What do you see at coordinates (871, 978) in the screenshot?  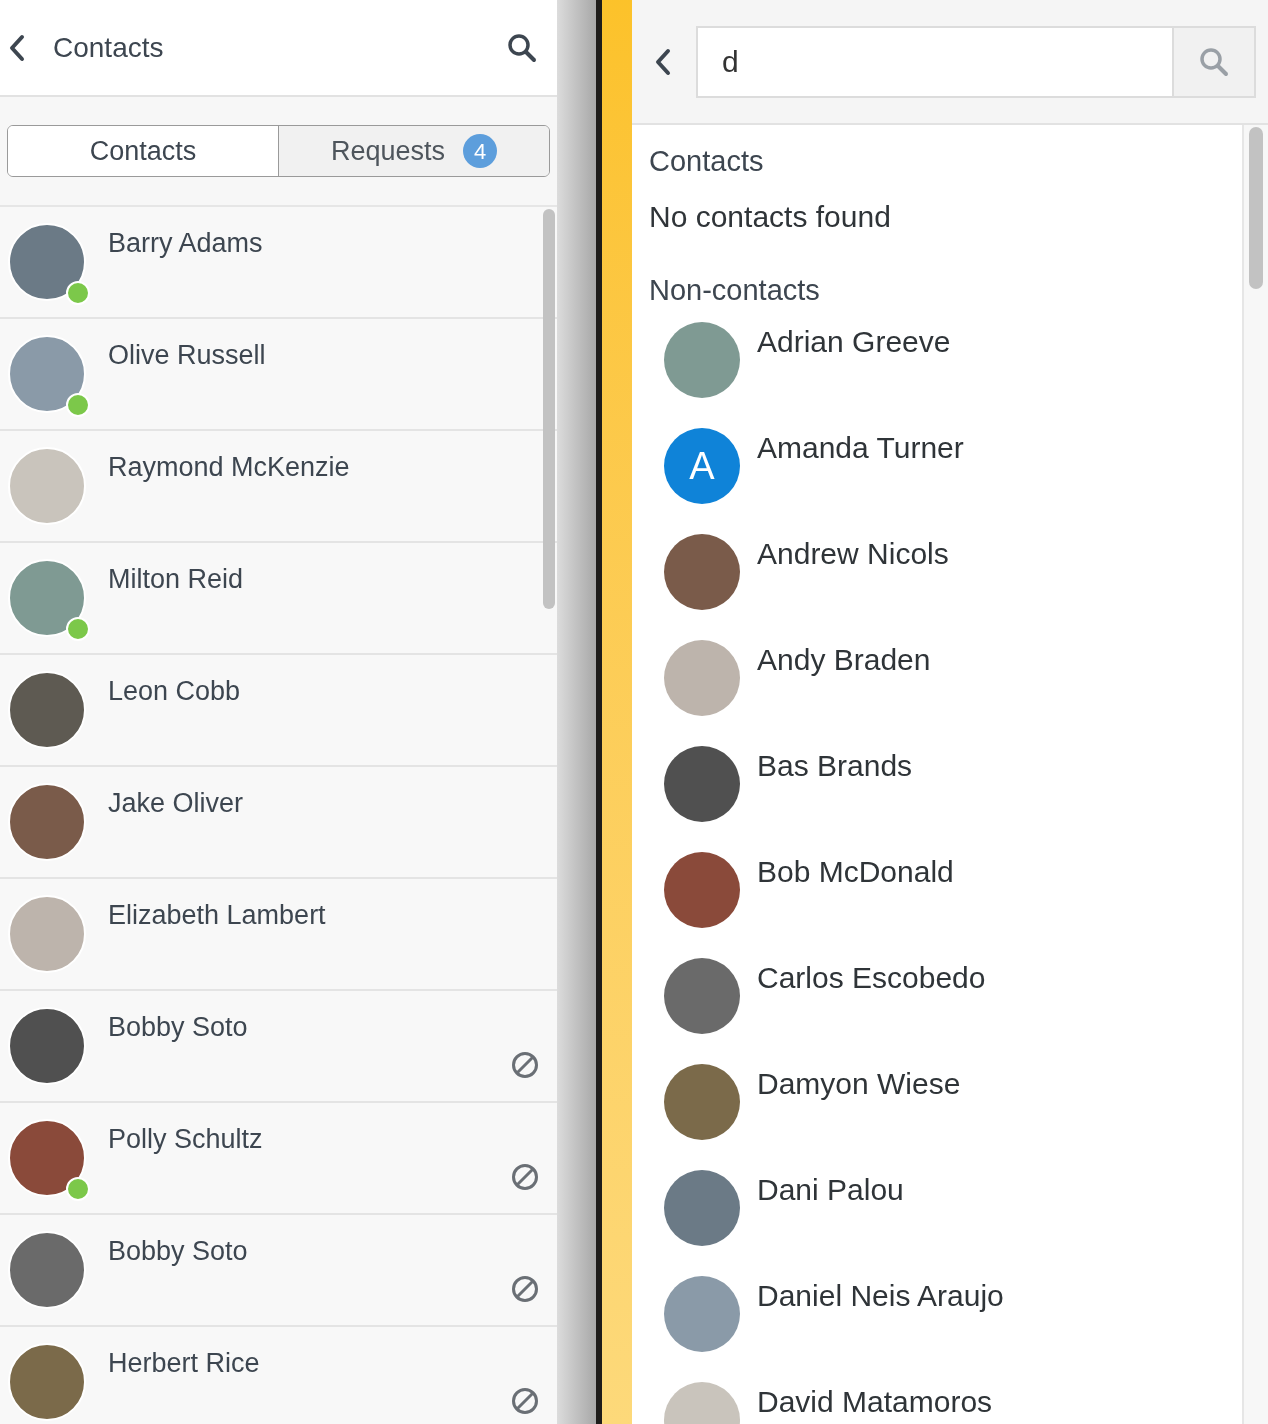 I see `person-name: Carlos Escobedo` at bounding box center [871, 978].